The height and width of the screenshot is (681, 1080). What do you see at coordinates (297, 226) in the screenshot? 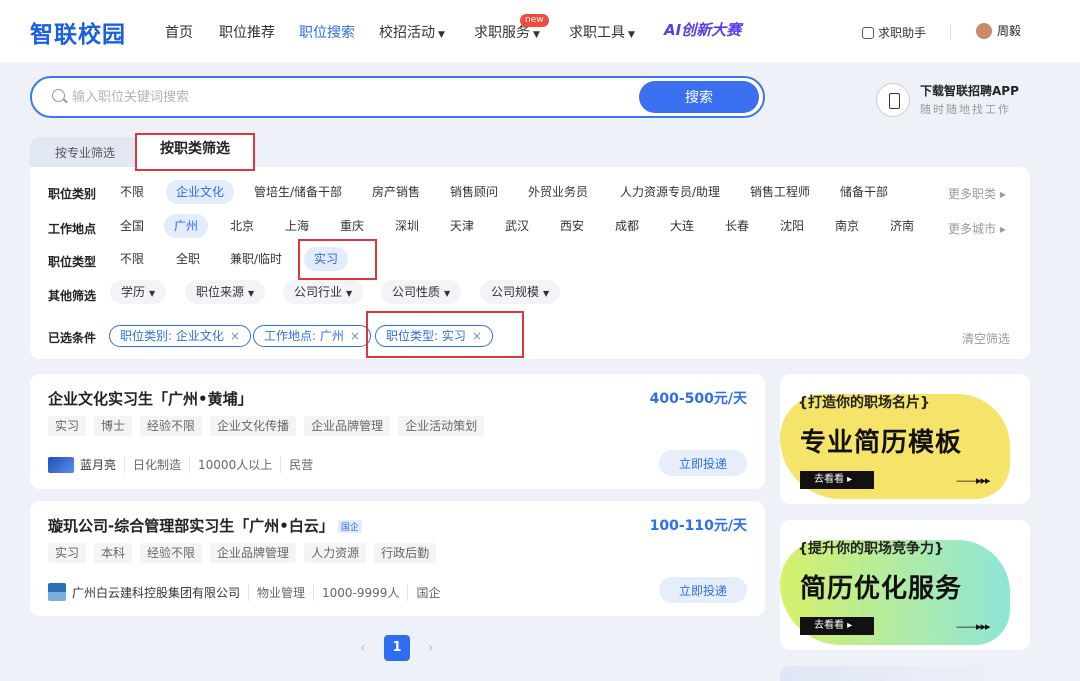
I see `filter-option: 上海` at bounding box center [297, 226].